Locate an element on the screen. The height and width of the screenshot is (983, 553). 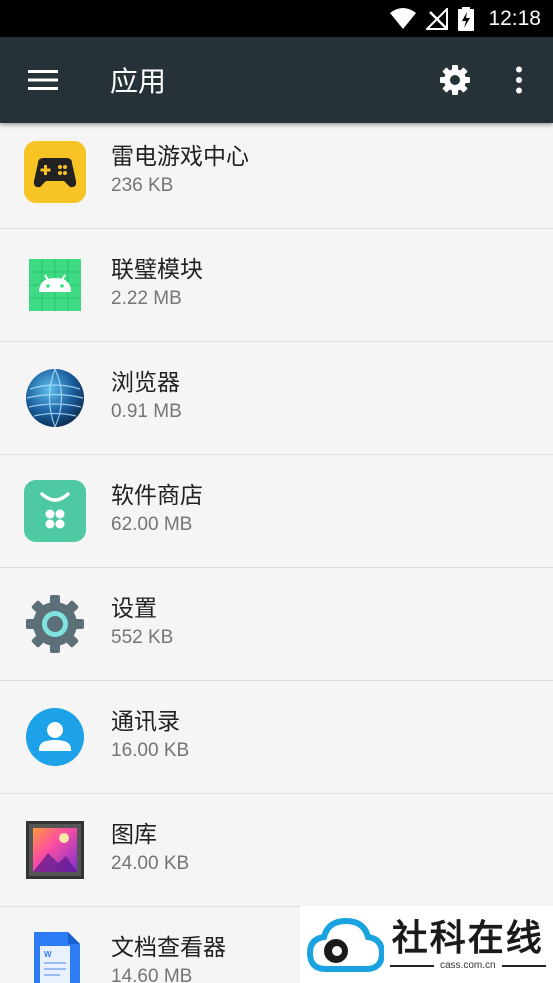
watermark-domain: cass.com.cn is located at coordinates (468, 965).